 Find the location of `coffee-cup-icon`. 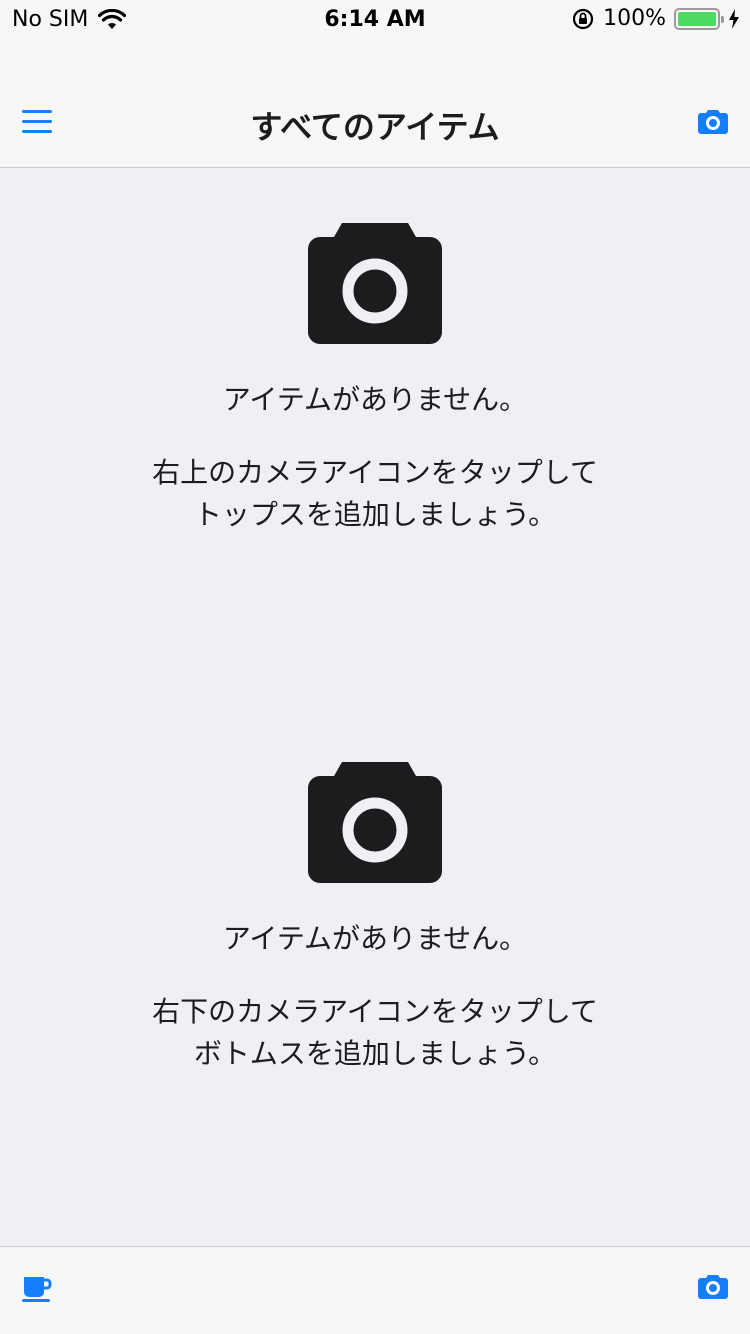

coffee-cup-icon is located at coordinates (37, 1289).